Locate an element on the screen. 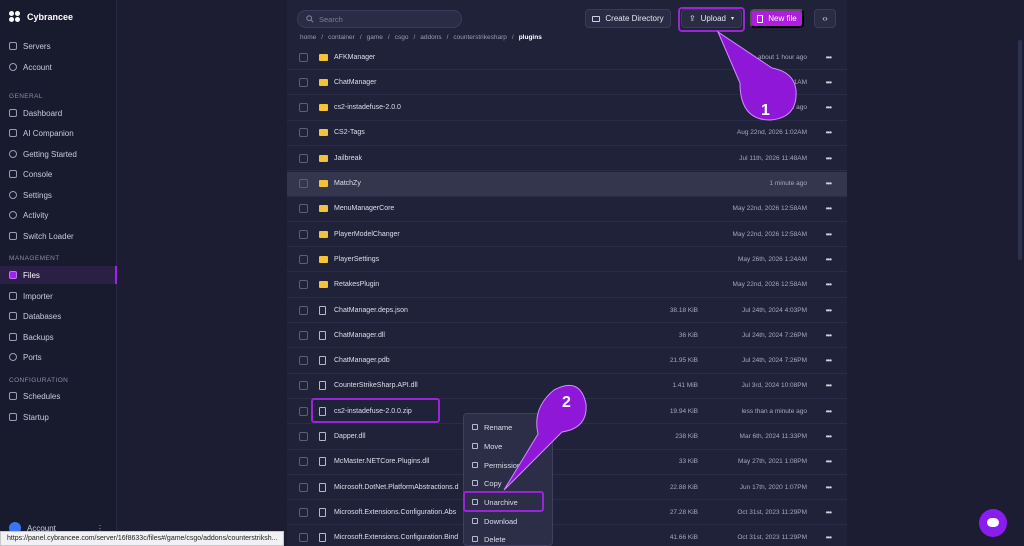 This screenshot has width=1024, height=546. sidebar-item-settings: Settings is located at coordinates (58, 195).